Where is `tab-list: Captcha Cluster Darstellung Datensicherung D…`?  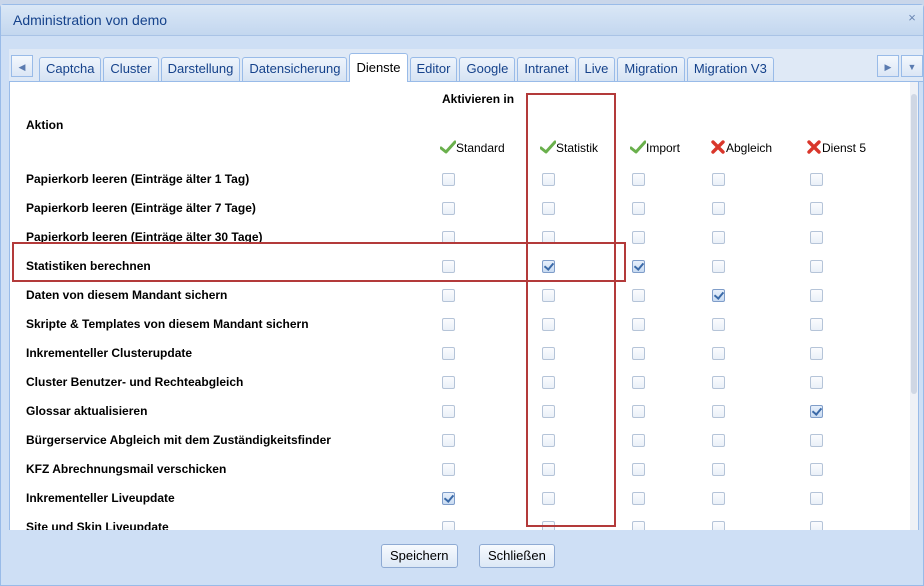 tab-list: Captcha Cluster Darstellung Datensicherung D… is located at coordinates (407, 67).